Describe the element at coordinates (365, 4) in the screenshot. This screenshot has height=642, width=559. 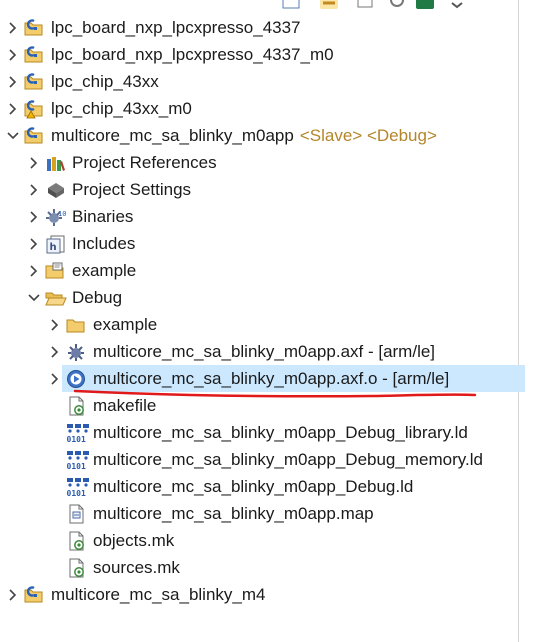
I see `filter-icon` at that location.